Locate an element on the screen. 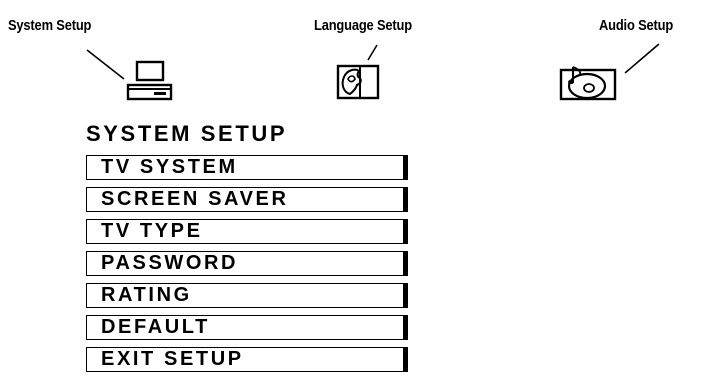 The height and width of the screenshot is (391, 706). menu-item-default: DEFAULT is located at coordinates (247, 327).